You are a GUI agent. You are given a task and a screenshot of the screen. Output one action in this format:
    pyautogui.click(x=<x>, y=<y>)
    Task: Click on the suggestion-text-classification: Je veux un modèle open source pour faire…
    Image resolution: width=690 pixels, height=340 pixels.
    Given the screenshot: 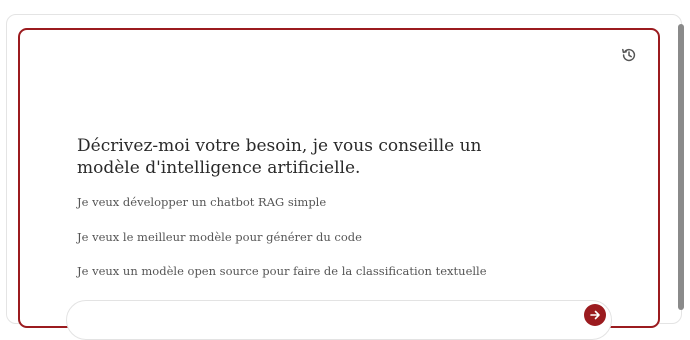 What is the action you would take?
    pyautogui.click(x=282, y=271)
    